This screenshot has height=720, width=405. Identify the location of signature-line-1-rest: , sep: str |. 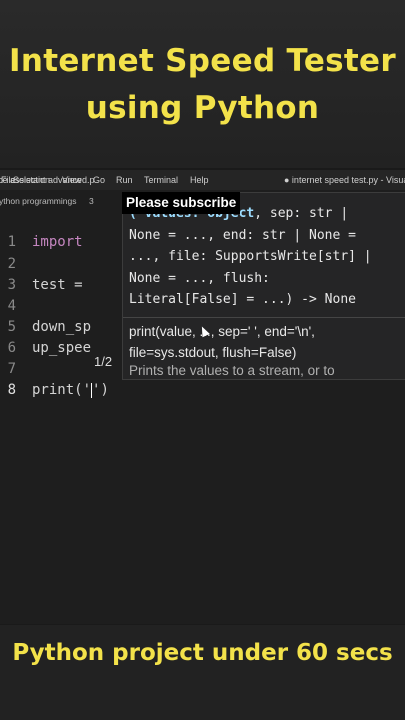
(301, 213).